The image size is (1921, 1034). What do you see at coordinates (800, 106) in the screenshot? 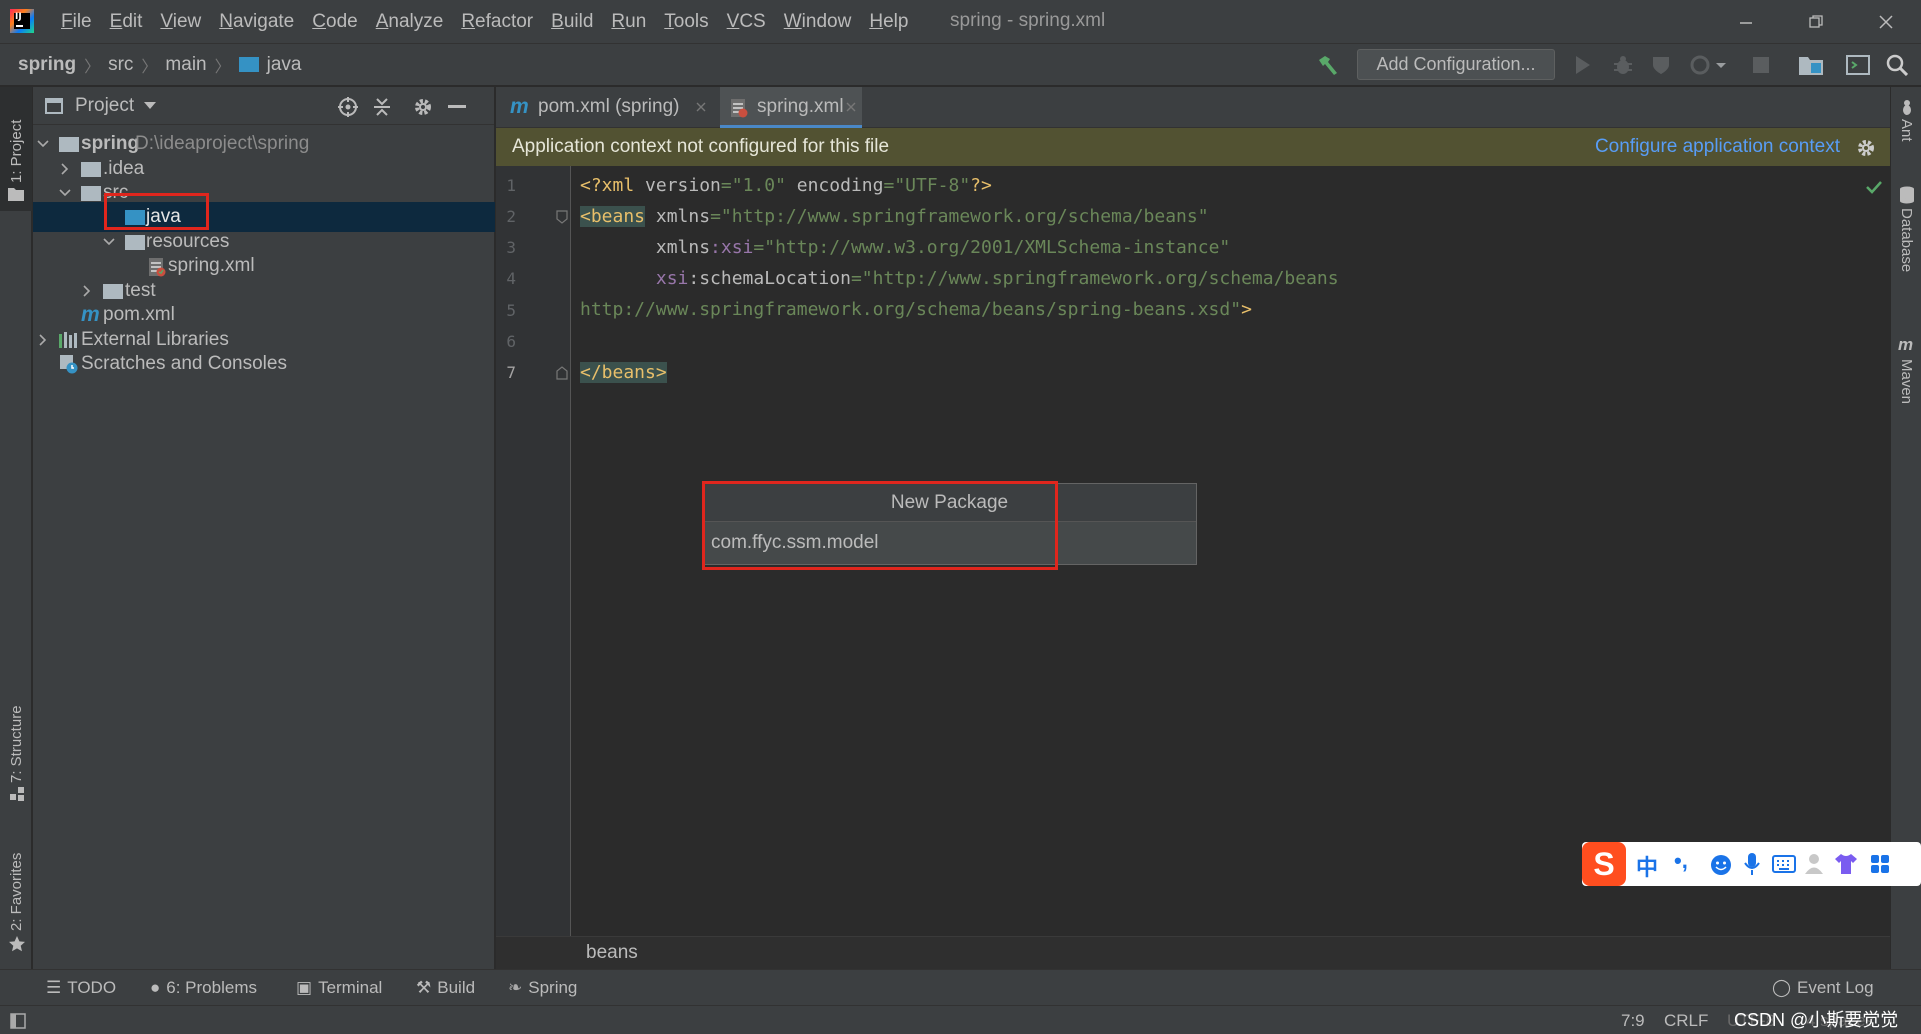
I see `tab-spring-xml-label: spring.xml` at bounding box center [800, 106].